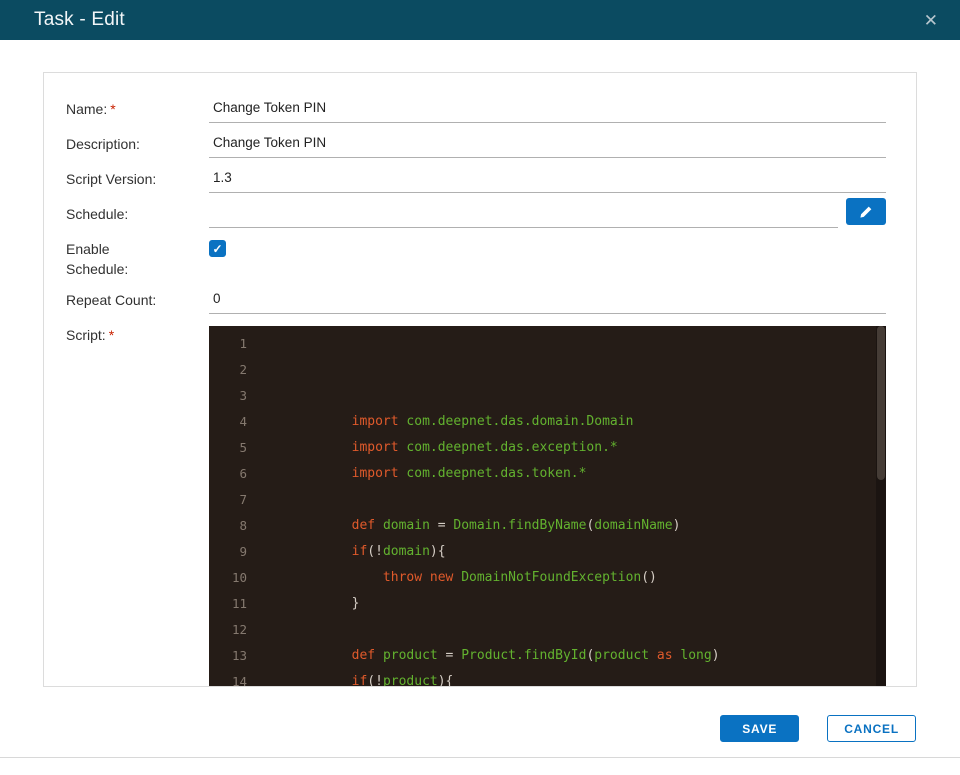 This screenshot has width=960, height=775. Describe the element at coordinates (97, 259) in the screenshot. I see `enable-schedule-label: Enable Schedule:` at that location.